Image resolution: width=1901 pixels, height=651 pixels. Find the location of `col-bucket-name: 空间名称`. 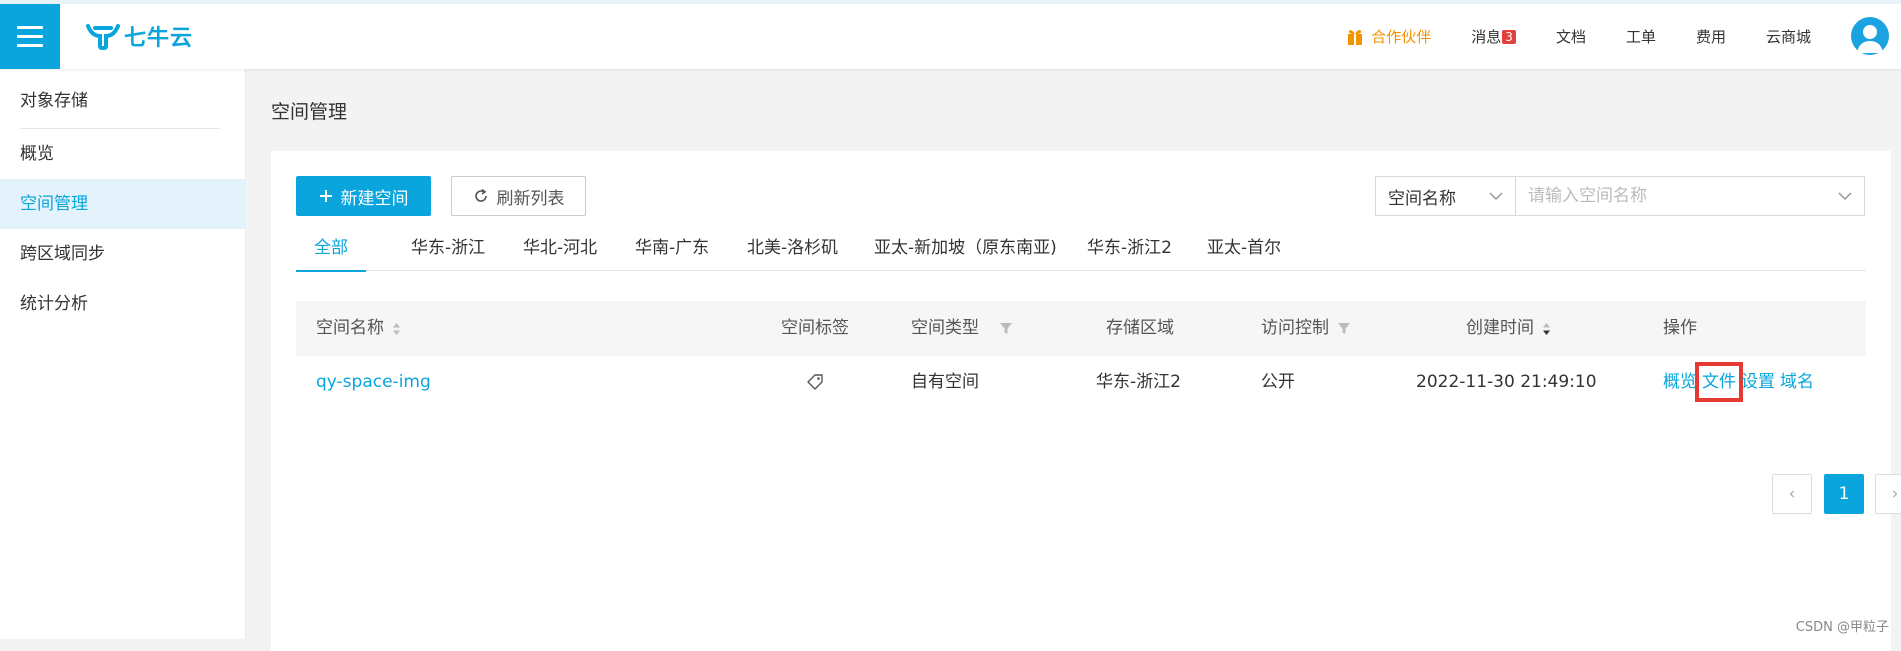

col-bucket-name: 空间名称 is located at coordinates (358, 328).